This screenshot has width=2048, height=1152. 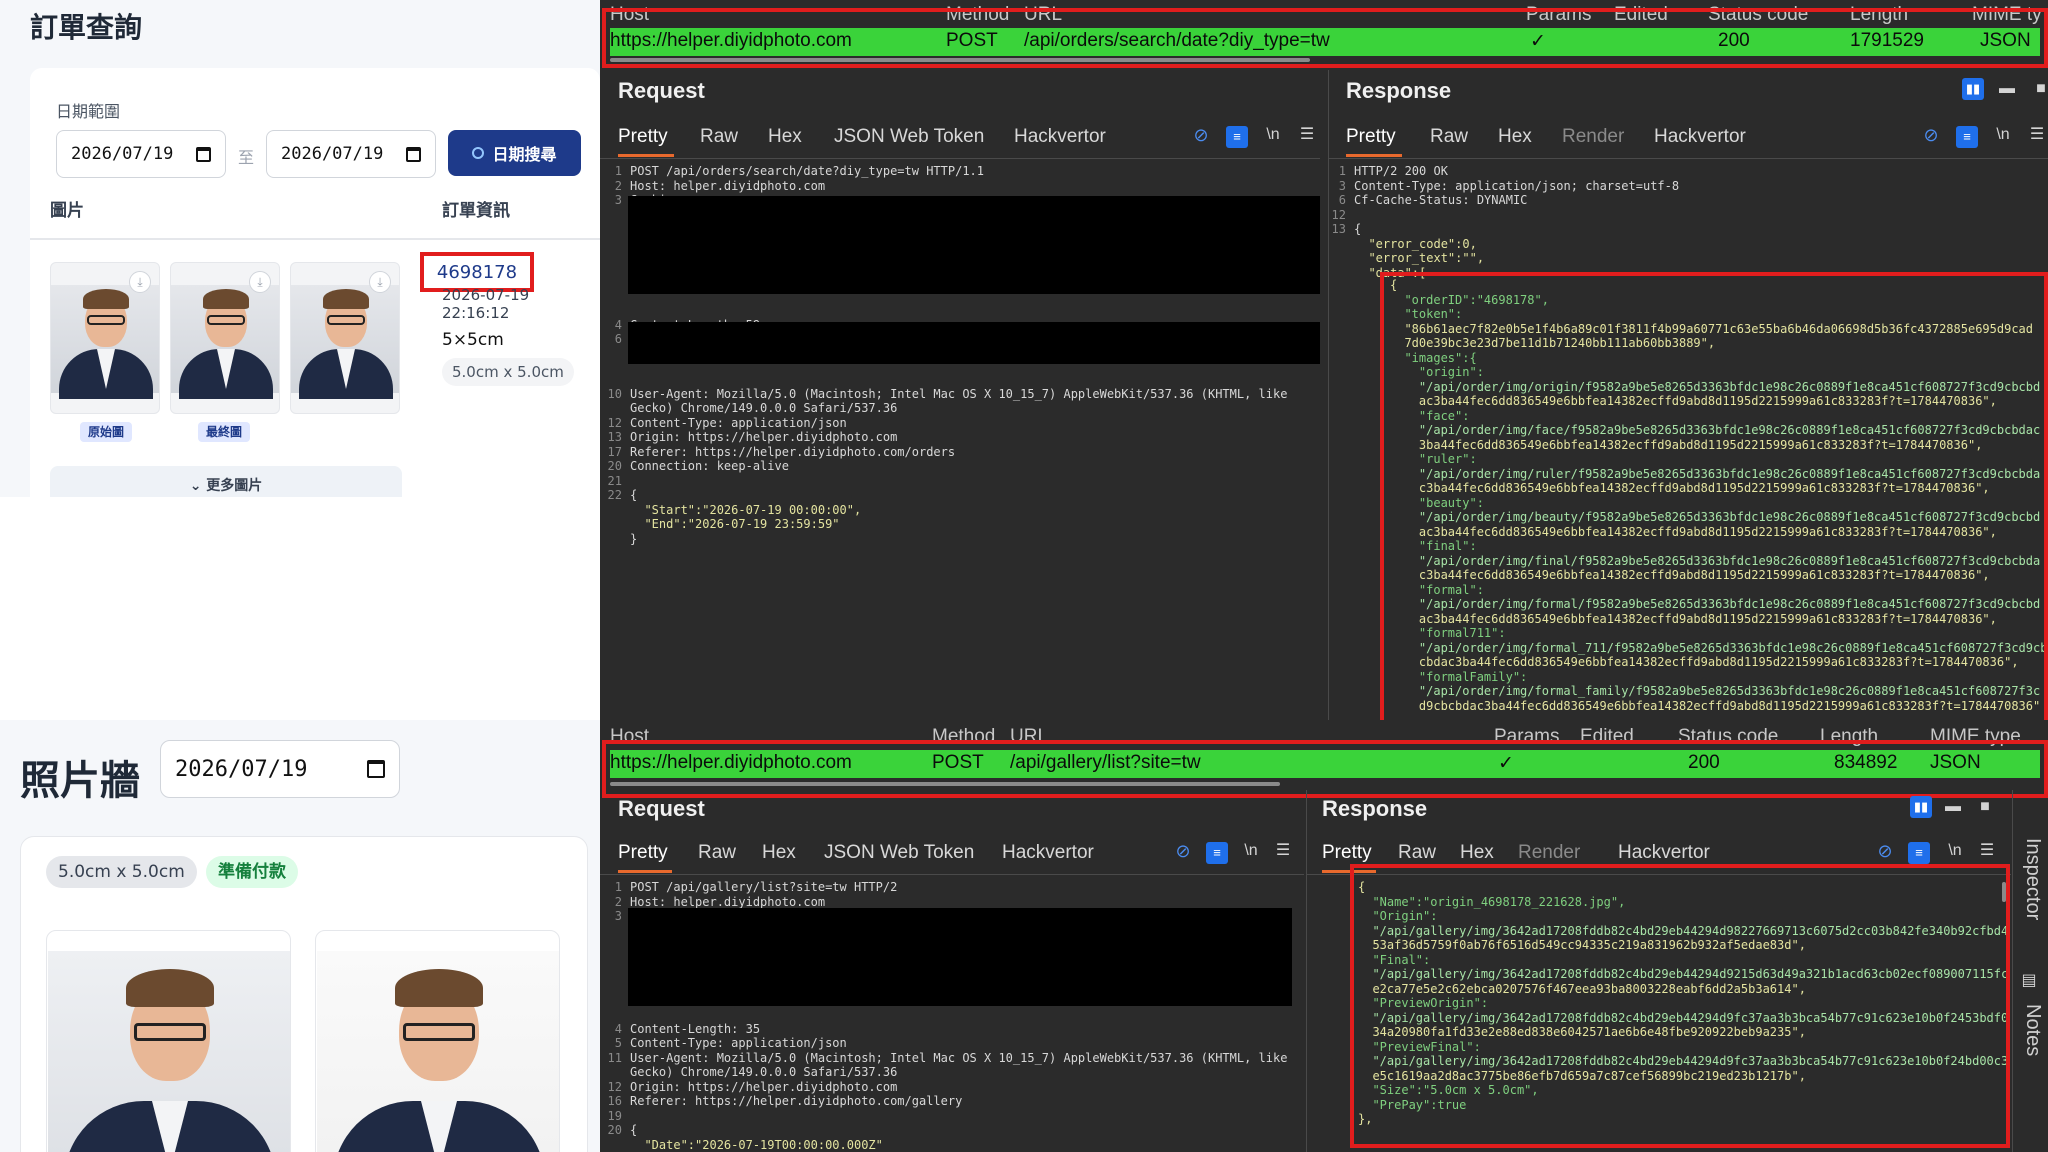 I want to click on gallery-photo-final, so click(x=437, y=1041).